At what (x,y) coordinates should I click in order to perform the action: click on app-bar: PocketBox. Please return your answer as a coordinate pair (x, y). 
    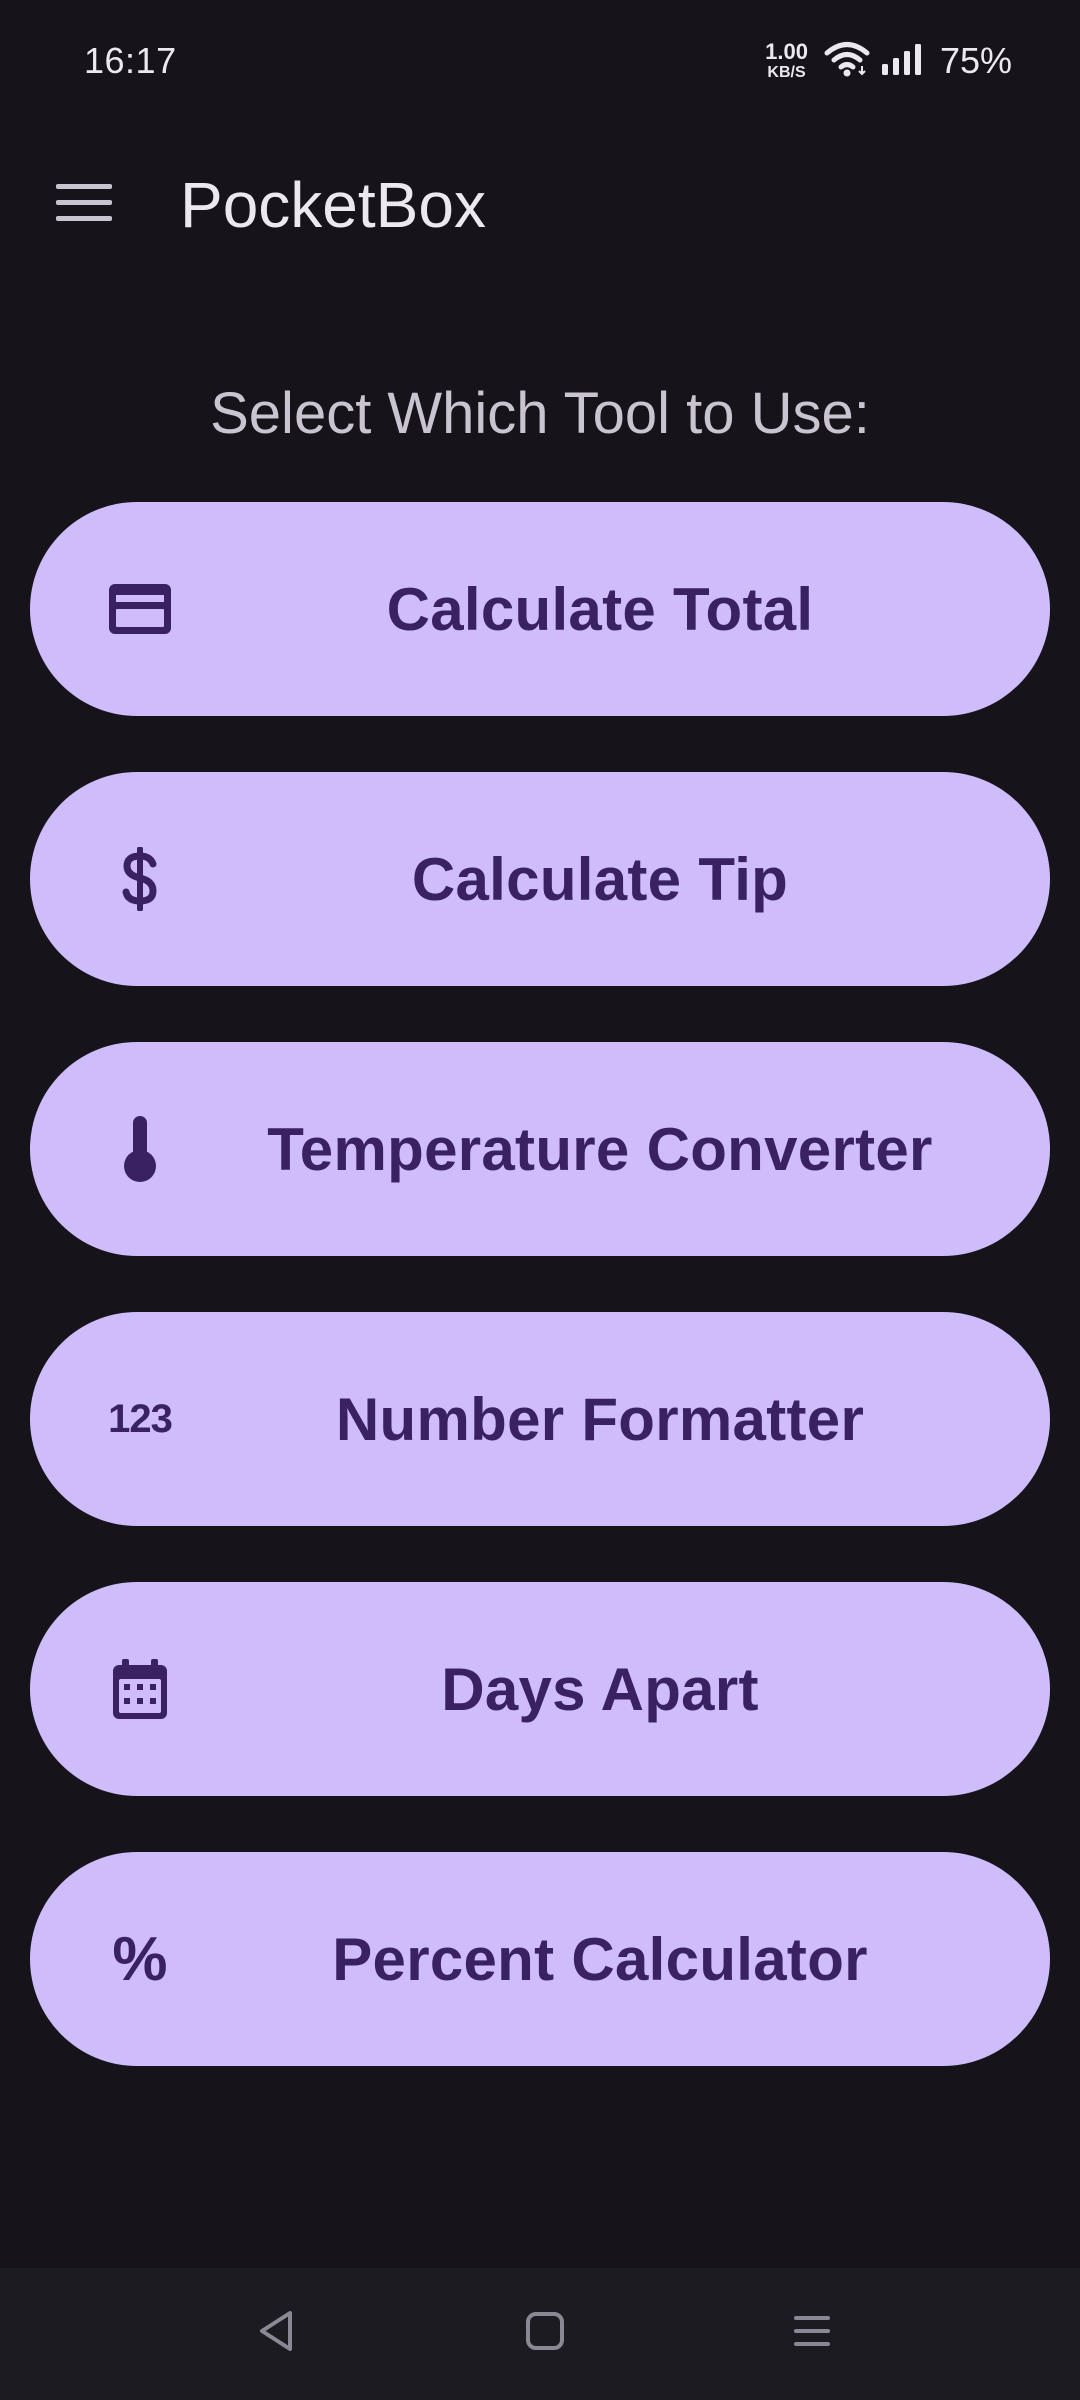
    Looking at the image, I should click on (540, 205).